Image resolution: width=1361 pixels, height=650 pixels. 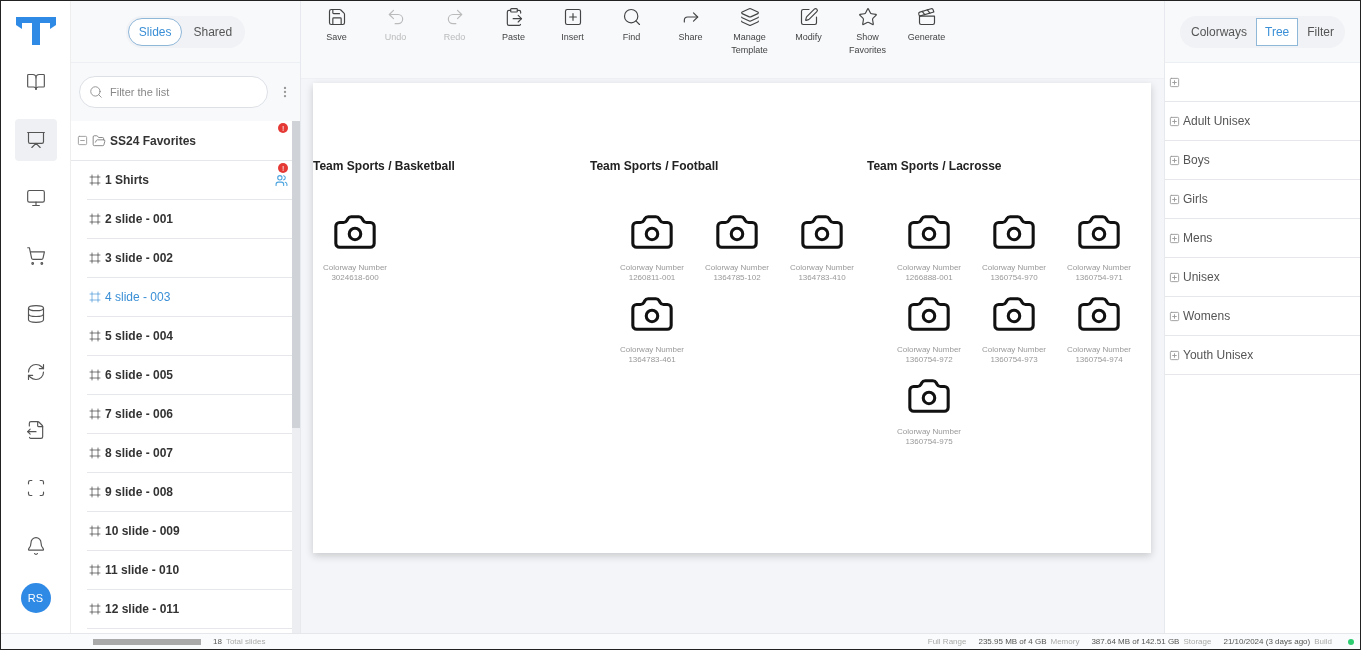 I want to click on file-export-icon, so click(x=35, y=430).